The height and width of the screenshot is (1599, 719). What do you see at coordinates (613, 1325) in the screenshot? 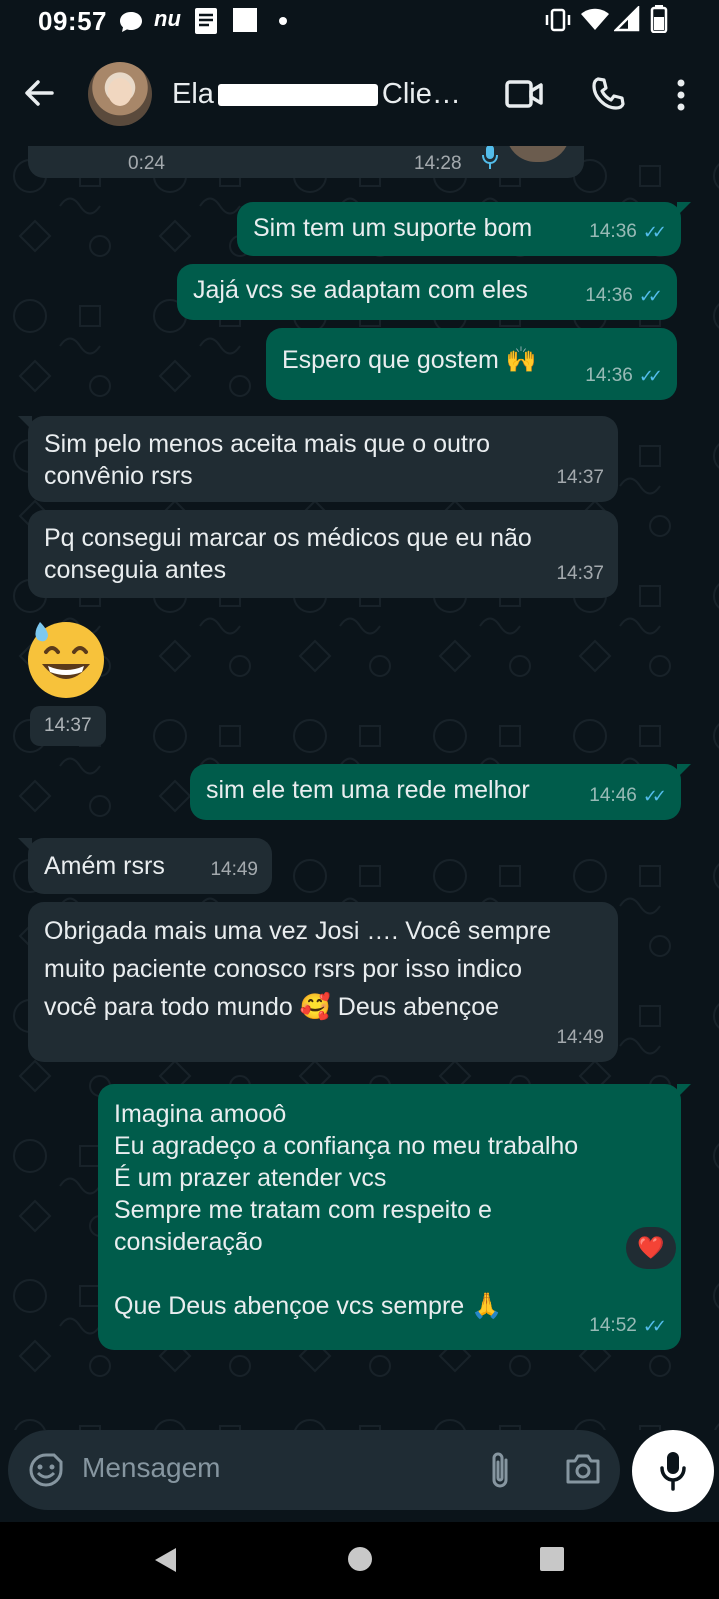
I see `message-time: 14:52` at bounding box center [613, 1325].